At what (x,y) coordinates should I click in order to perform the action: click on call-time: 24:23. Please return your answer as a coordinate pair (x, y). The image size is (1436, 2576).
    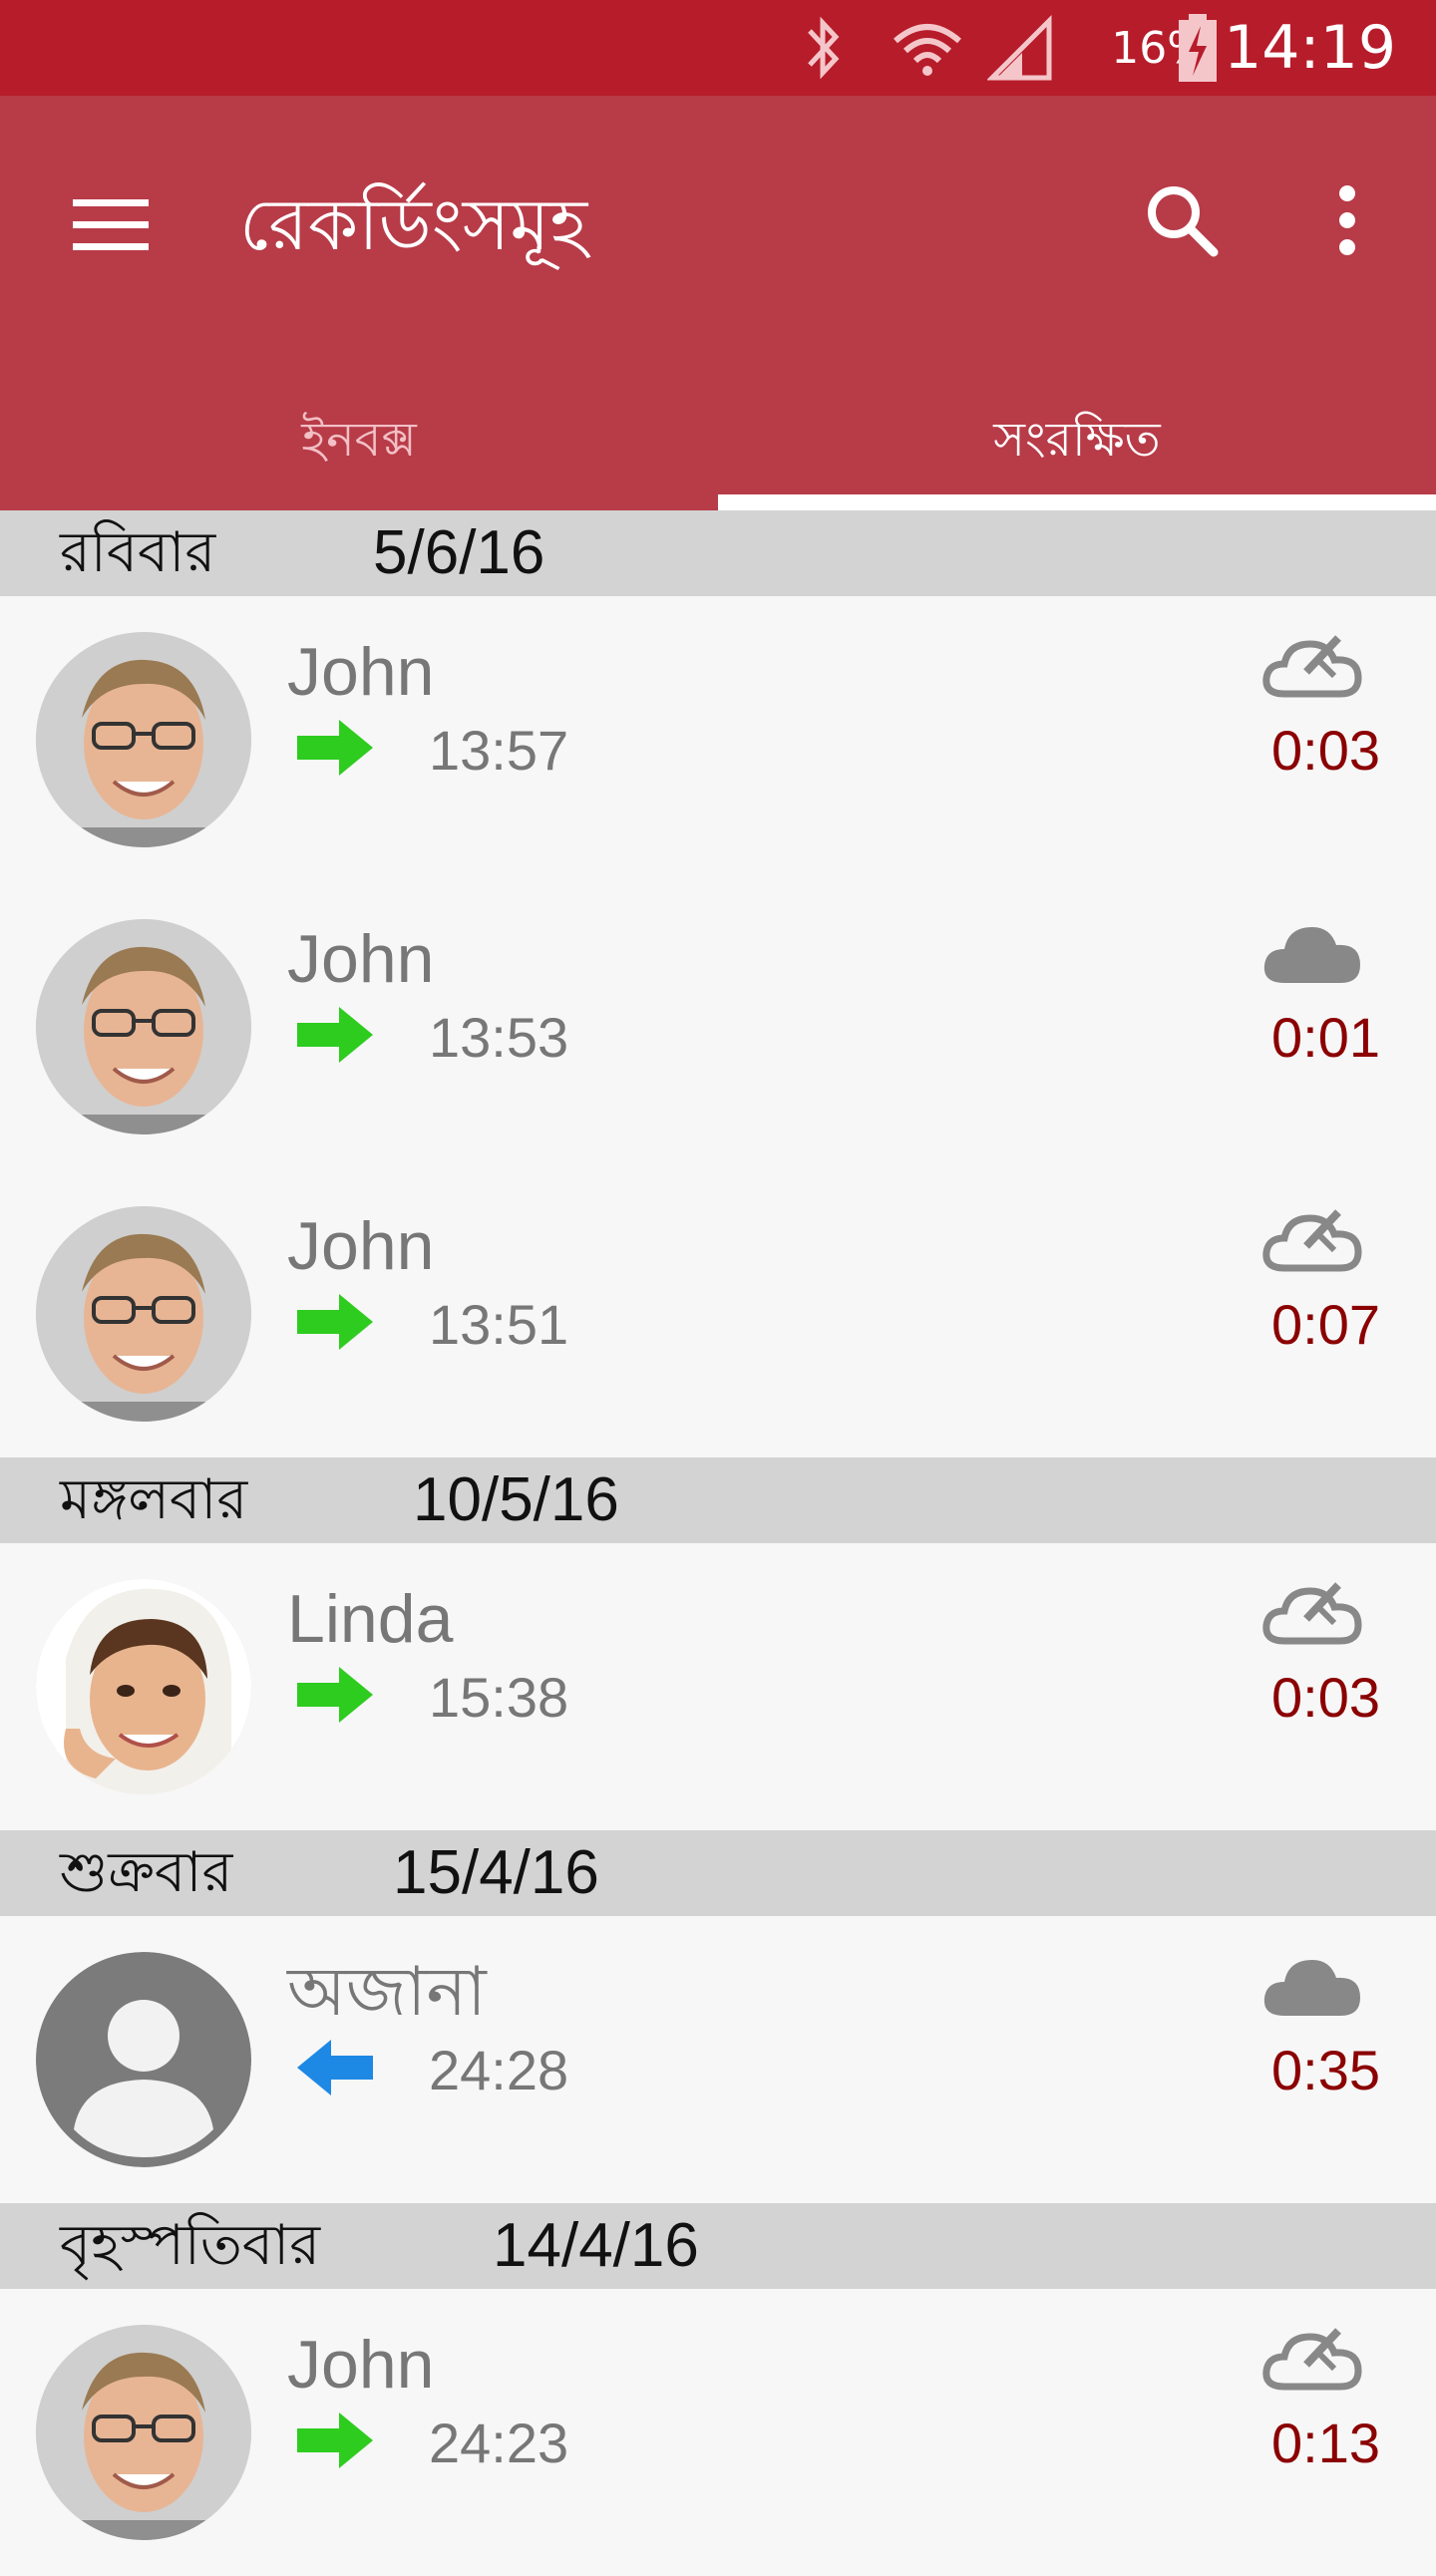
    Looking at the image, I should click on (499, 2443).